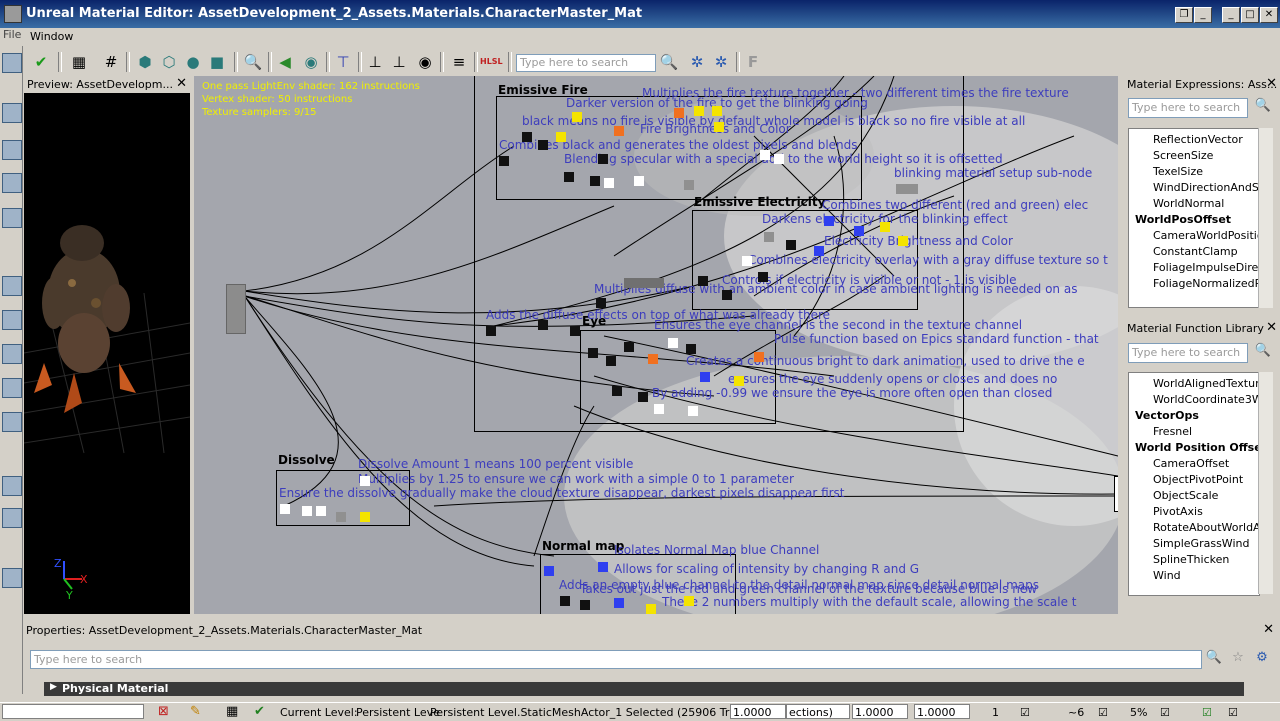 The height and width of the screenshot is (721, 1280). What do you see at coordinates (1167, 575) in the screenshot?
I see `function-item: Wind` at bounding box center [1167, 575].